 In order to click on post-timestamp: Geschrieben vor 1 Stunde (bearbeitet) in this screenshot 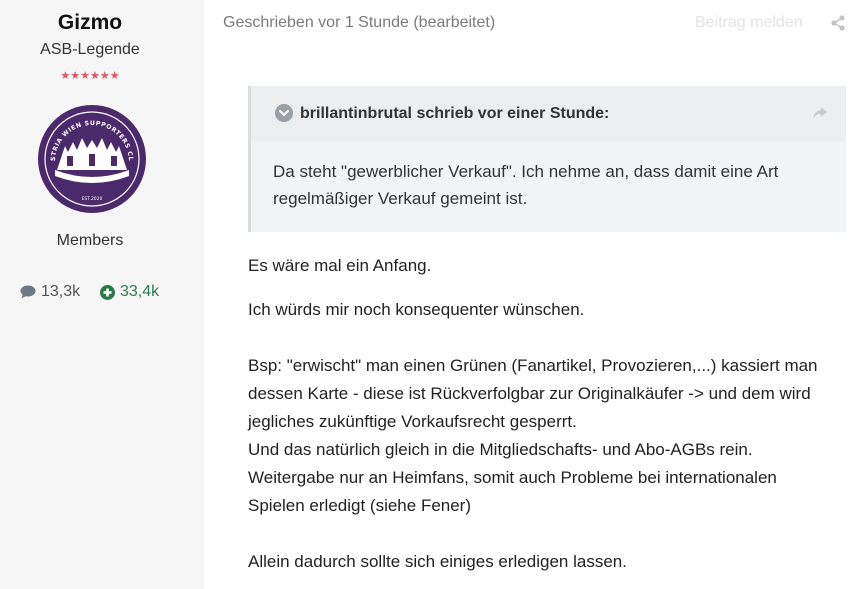, I will do `click(359, 23)`.